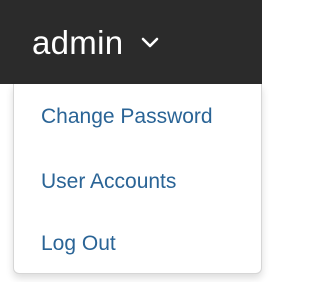  I want to click on chevron-down-icon, so click(150, 42).